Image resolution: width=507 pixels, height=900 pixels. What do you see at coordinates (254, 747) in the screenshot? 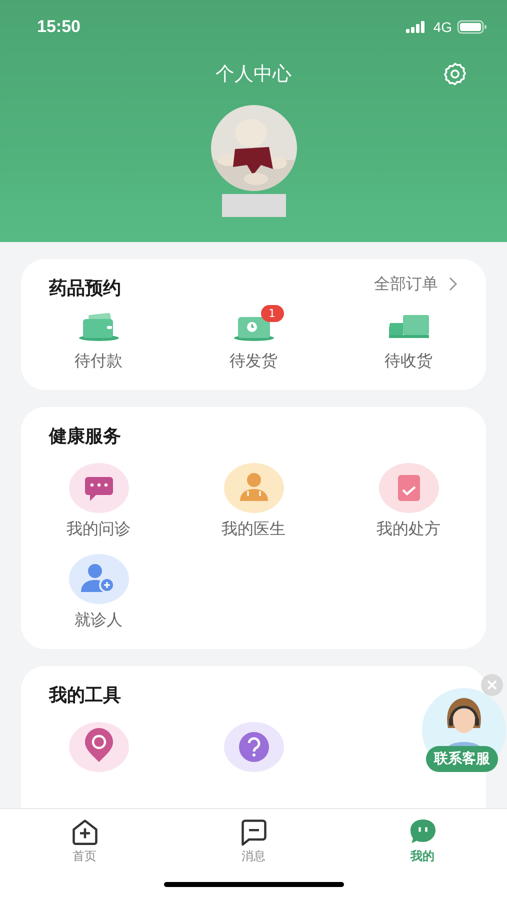
I see `help-icon` at bounding box center [254, 747].